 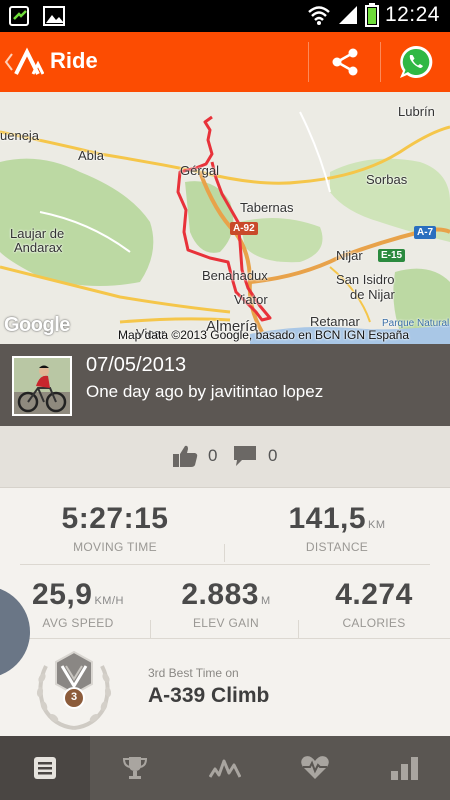 I want to click on sync-notification-icon, so click(x=19, y=16).